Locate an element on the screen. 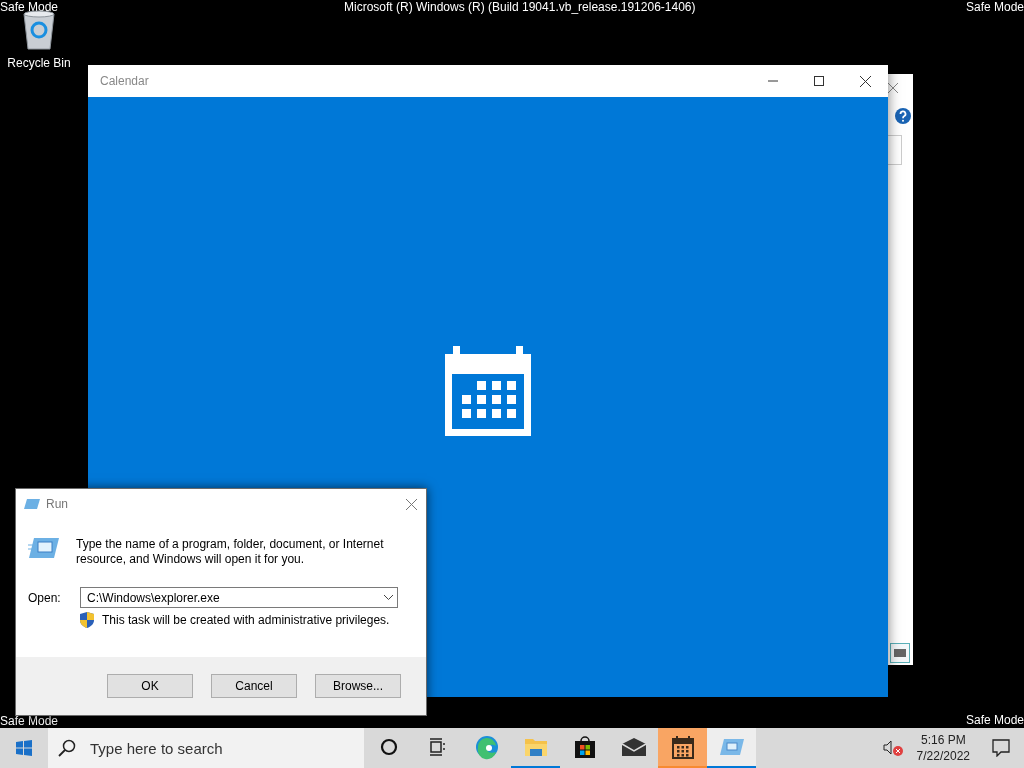 The width and height of the screenshot is (1024, 768). recycle-bin-icon is located at coordinates (39, 30).